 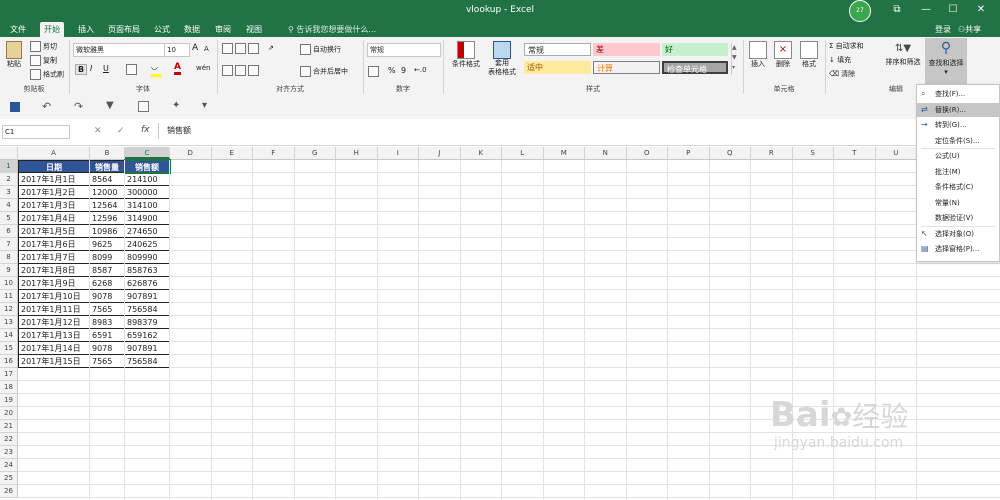 What do you see at coordinates (577, 131) in the screenshot?
I see `formula-input: 销售额` at bounding box center [577, 131].